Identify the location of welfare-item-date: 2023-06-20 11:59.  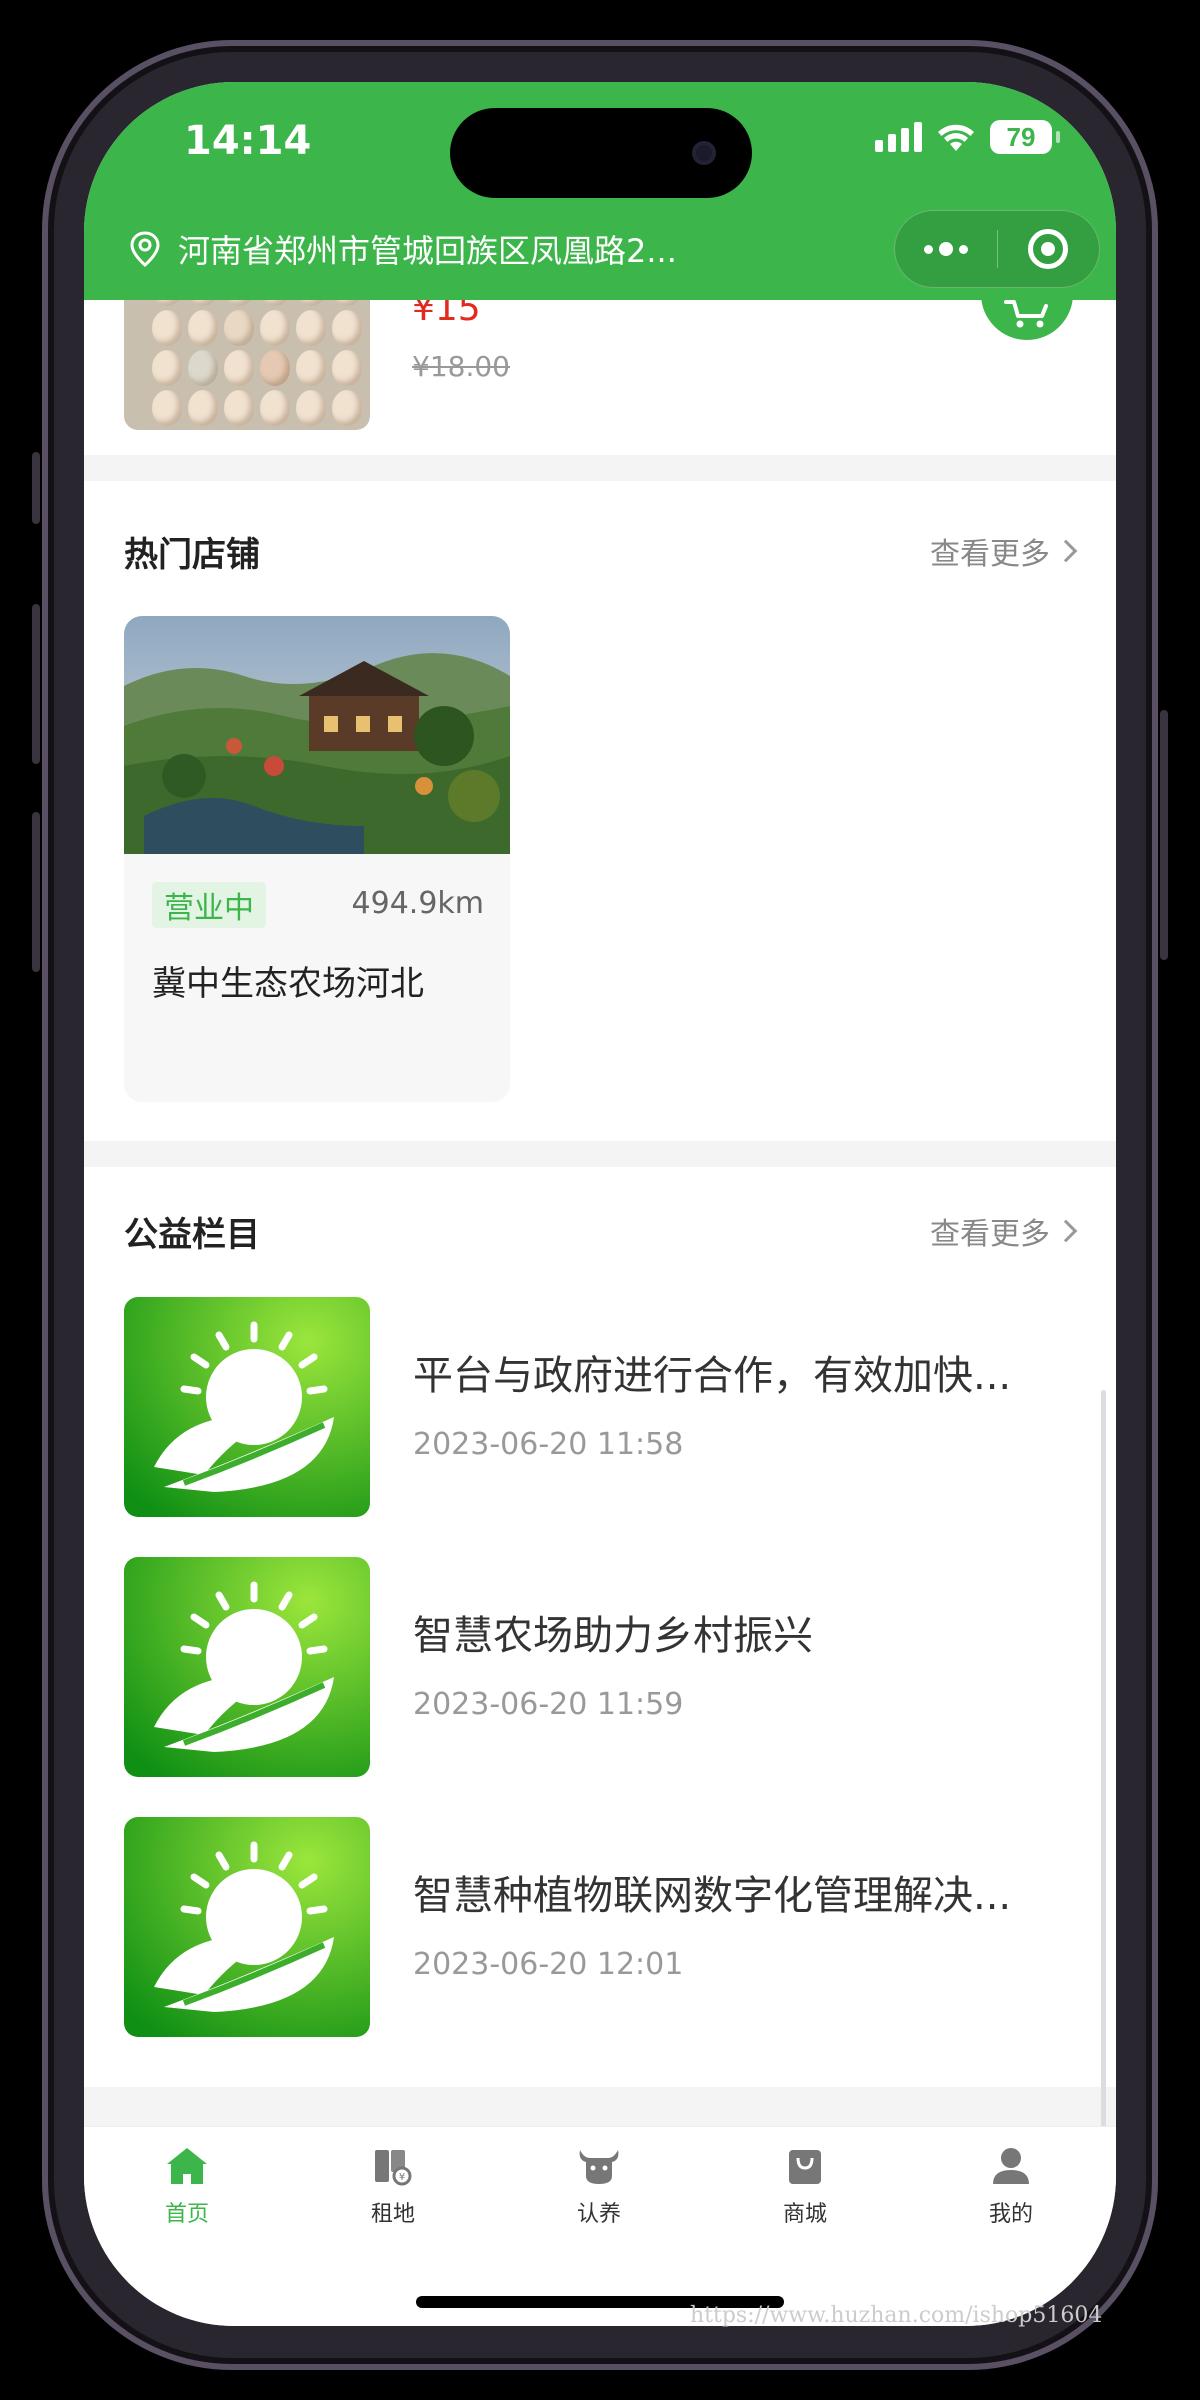
(548, 1704).